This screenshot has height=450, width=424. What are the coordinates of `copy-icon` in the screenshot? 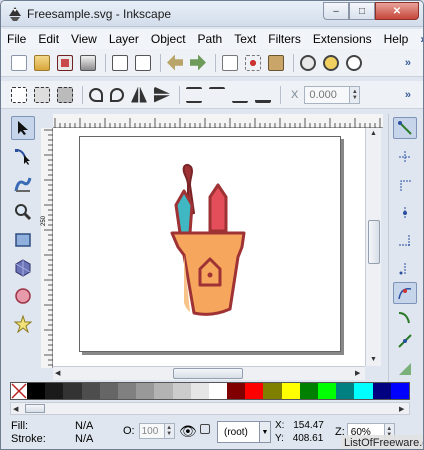 It's located at (230, 62).